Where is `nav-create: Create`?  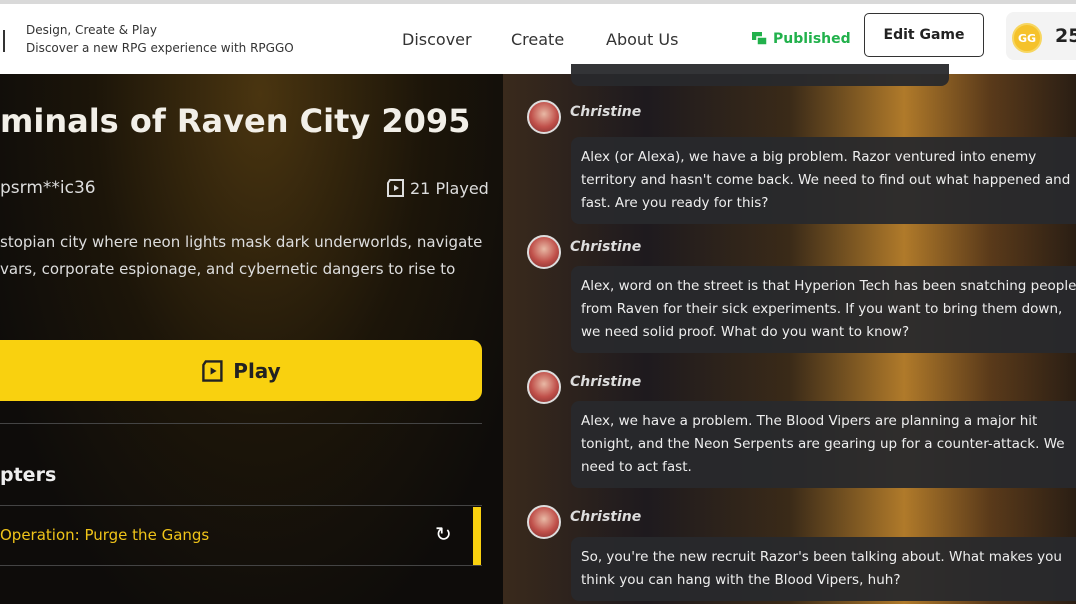 nav-create: Create is located at coordinates (537, 39).